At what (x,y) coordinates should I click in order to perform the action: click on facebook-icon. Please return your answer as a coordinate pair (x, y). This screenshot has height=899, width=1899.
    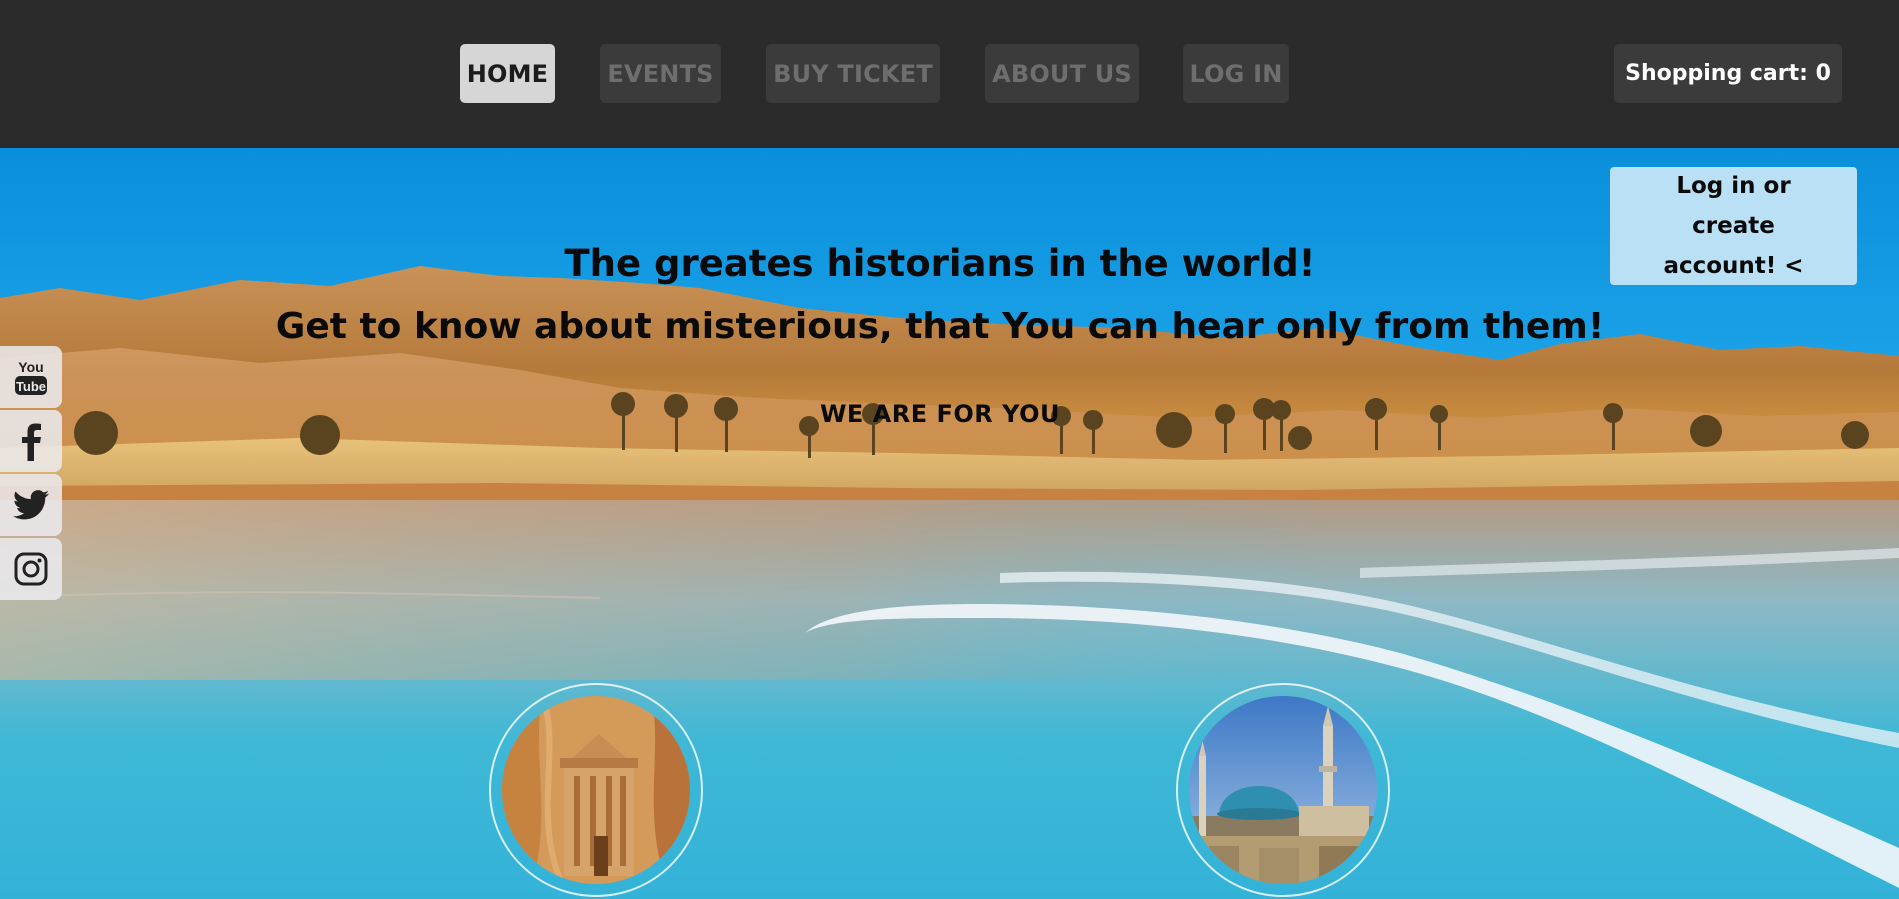
    Looking at the image, I should click on (31, 442).